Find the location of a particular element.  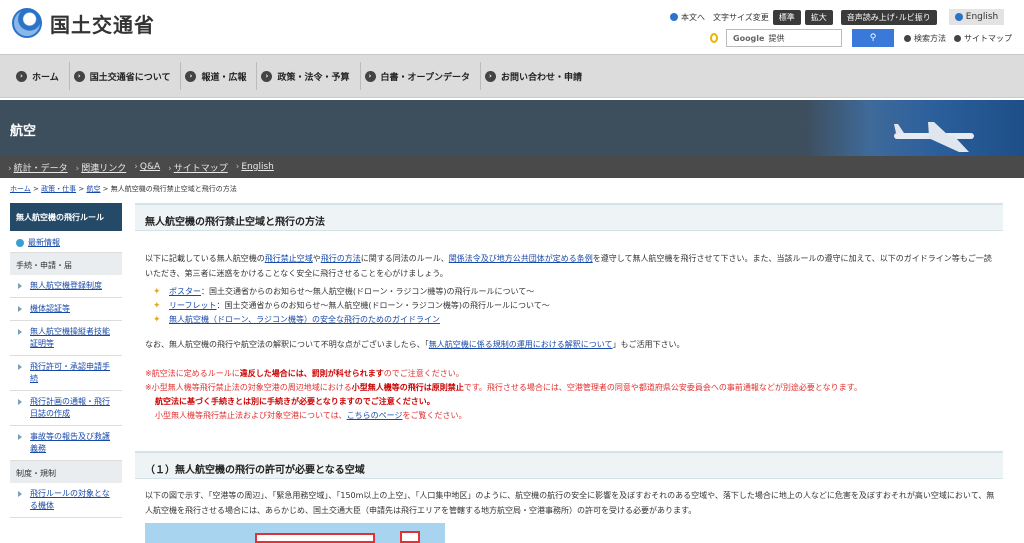

section-banner: 航空 is located at coordinates (512, 128).